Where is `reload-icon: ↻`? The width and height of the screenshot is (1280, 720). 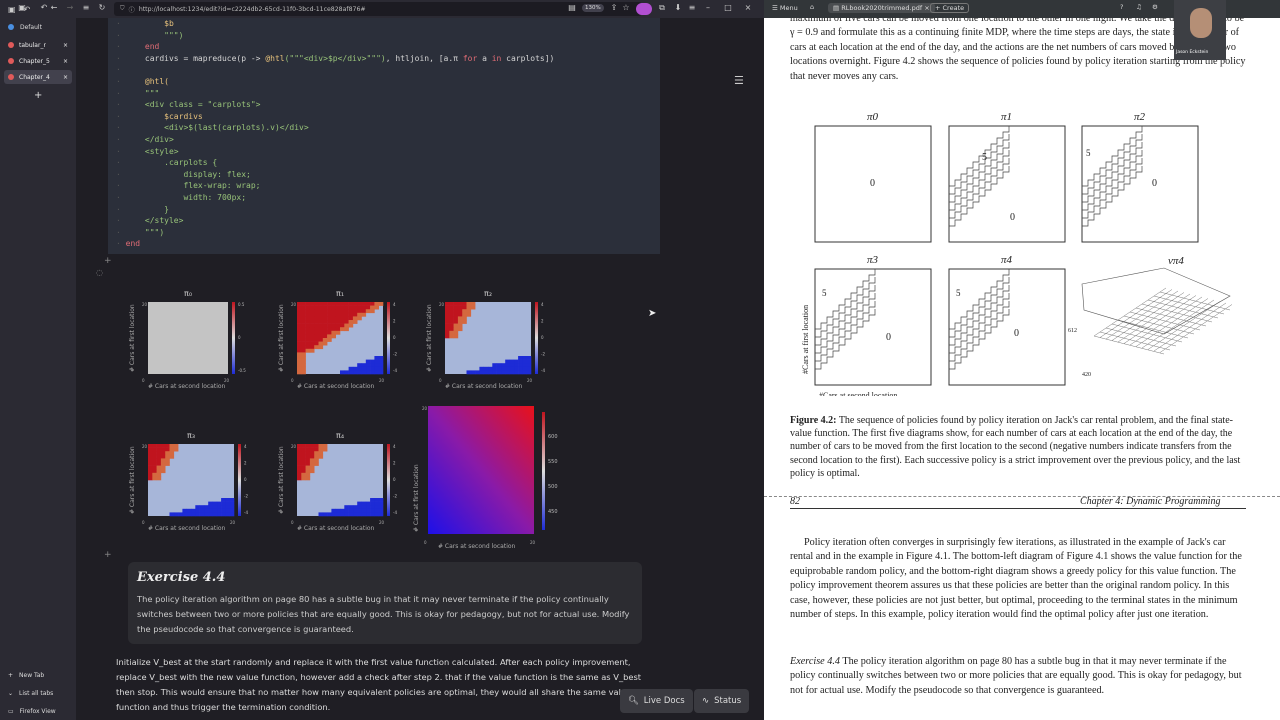 reload-icon: ↻ is located at coordinates (102, 7).